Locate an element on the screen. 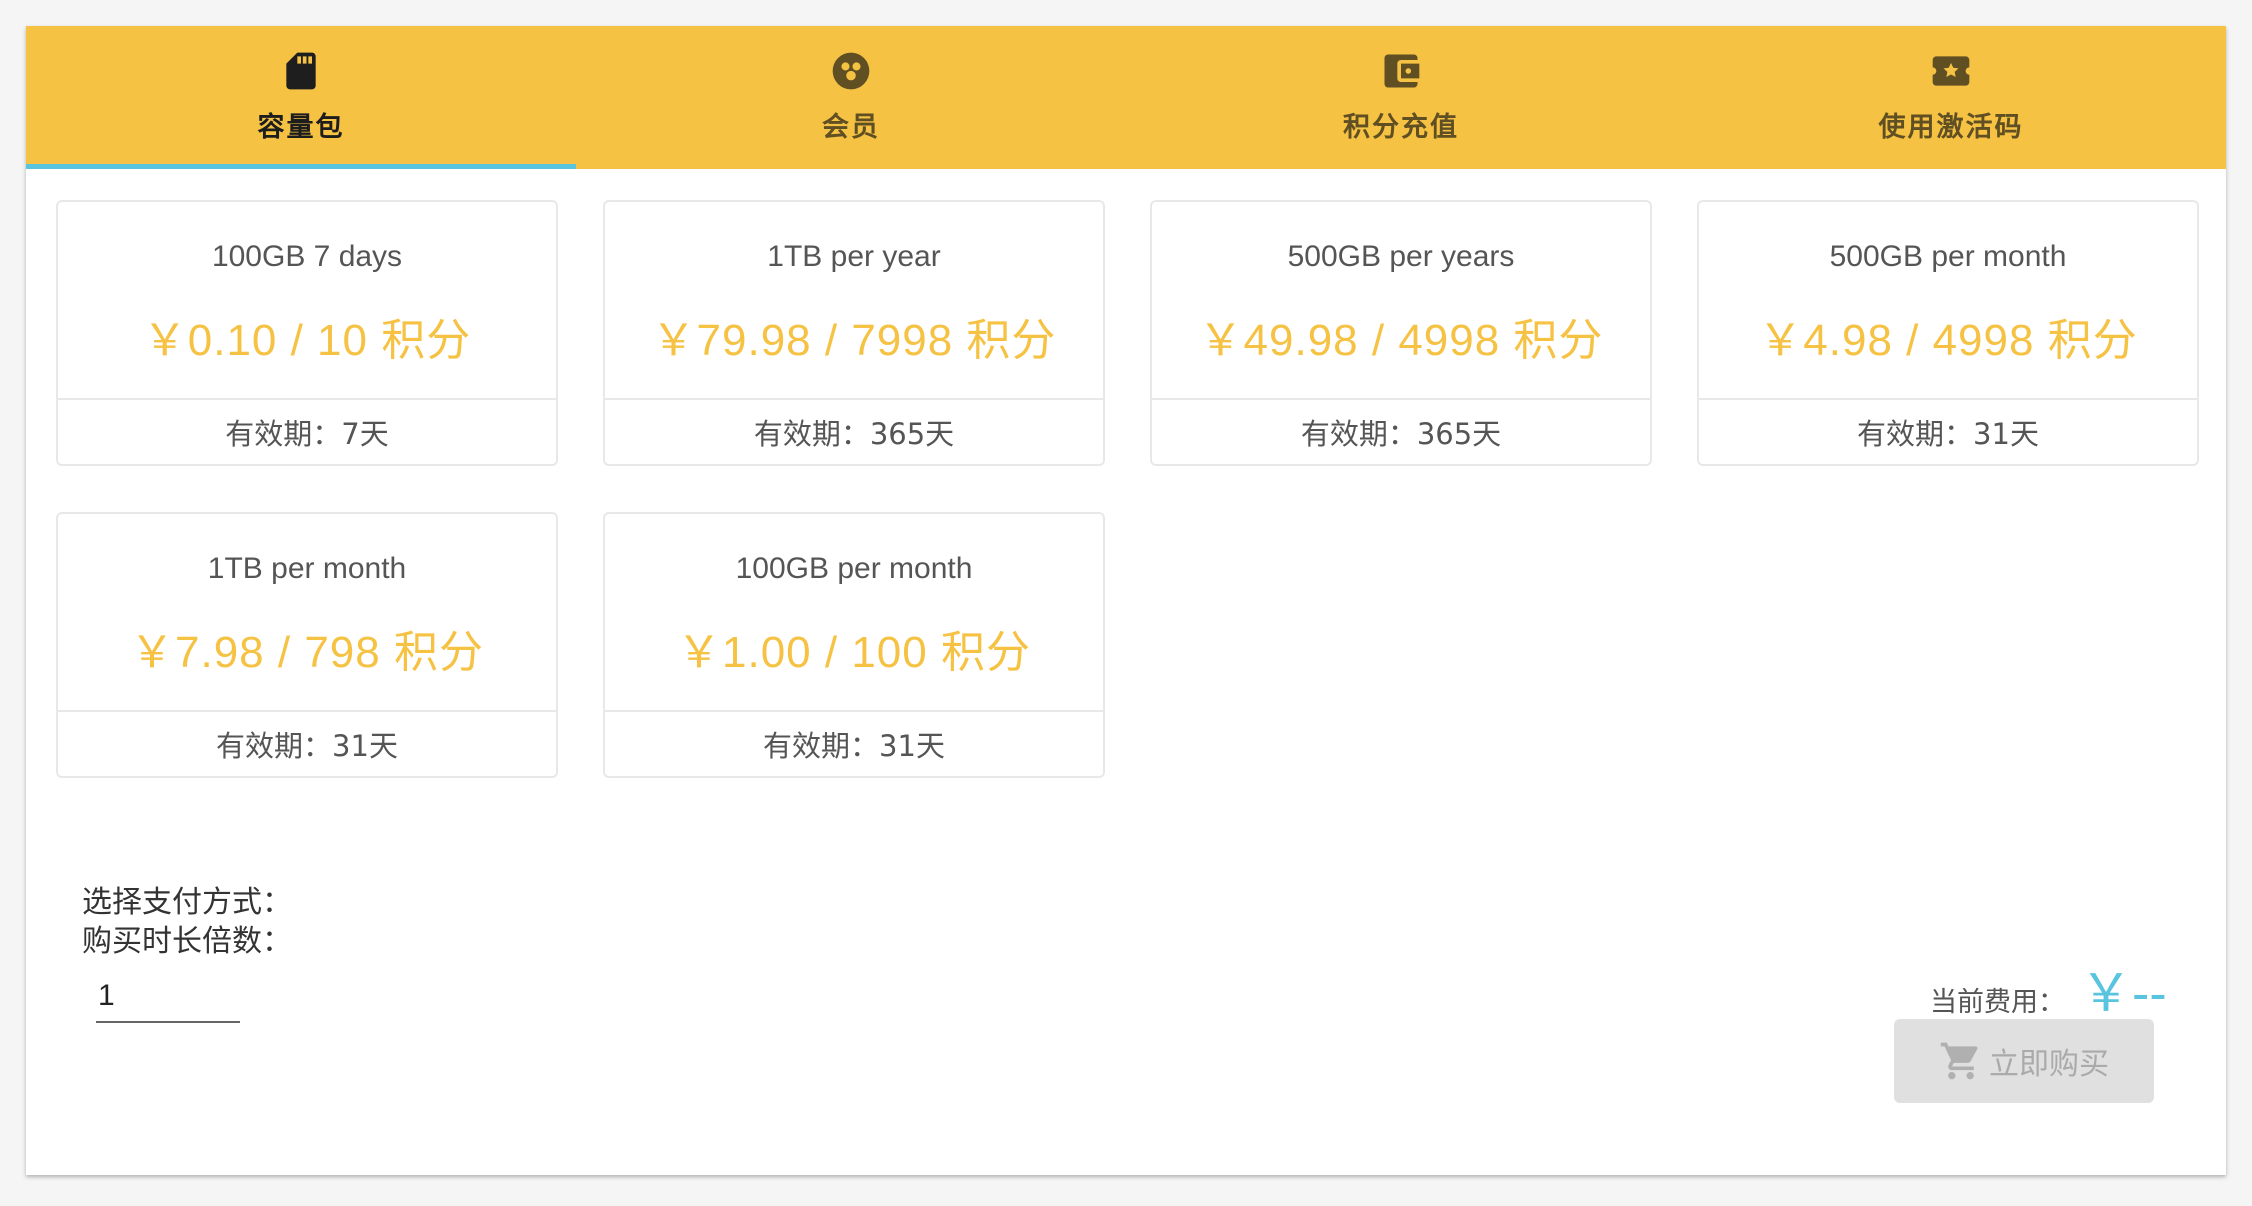  package-card: 100GB 7 days ￥0.10 / 10 积分 有效期：7天 is located at coordinates (307, 333).